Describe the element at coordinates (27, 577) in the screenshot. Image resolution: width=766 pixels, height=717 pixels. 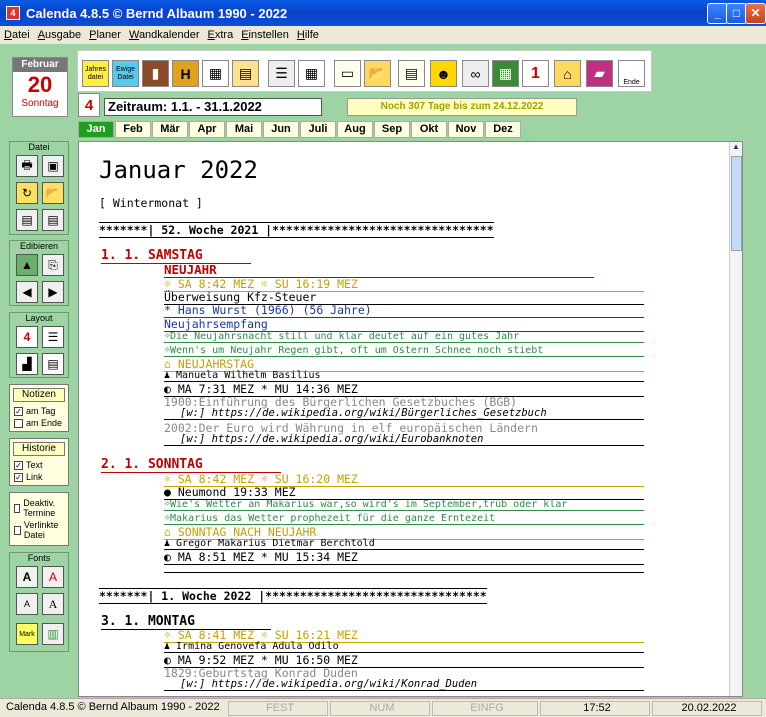
I see `font-big-icon: A` at that location.